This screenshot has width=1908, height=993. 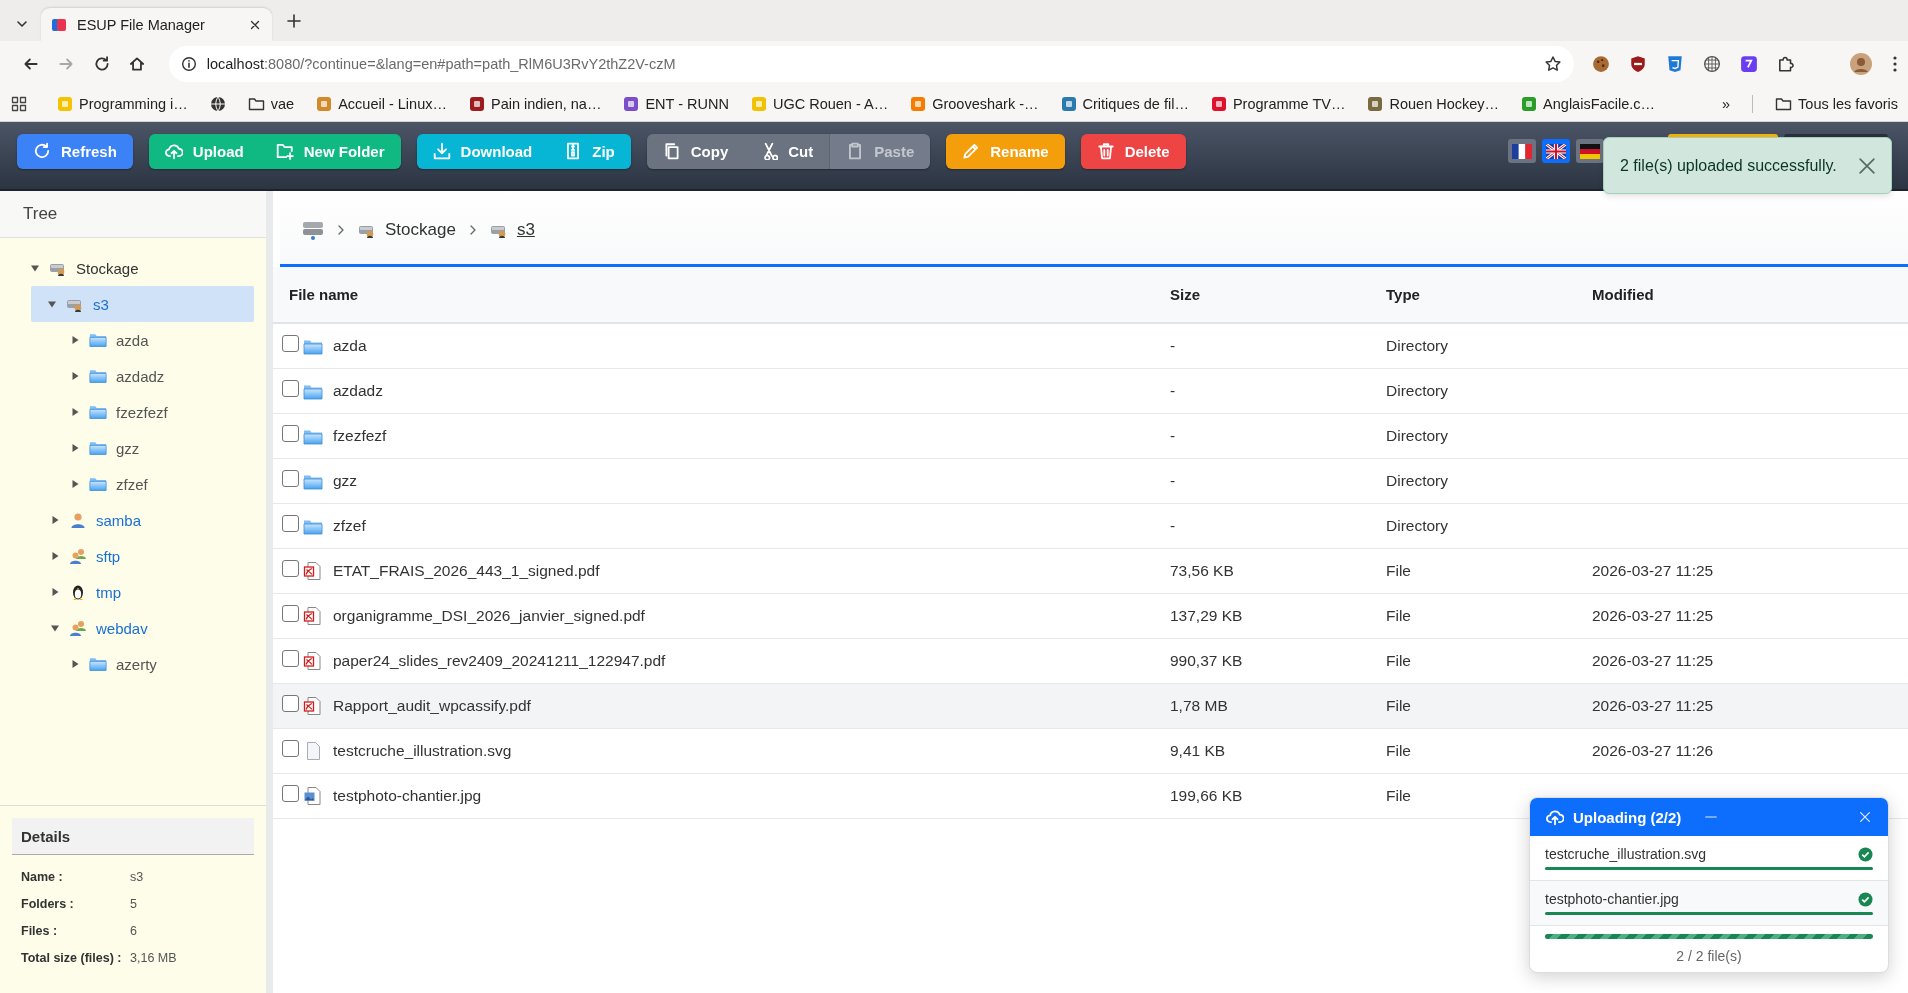 What do you see at coordinates (1749, 64) in the screenshot?
I see `extension-badge-icon` at bounding box center [1749, 64].